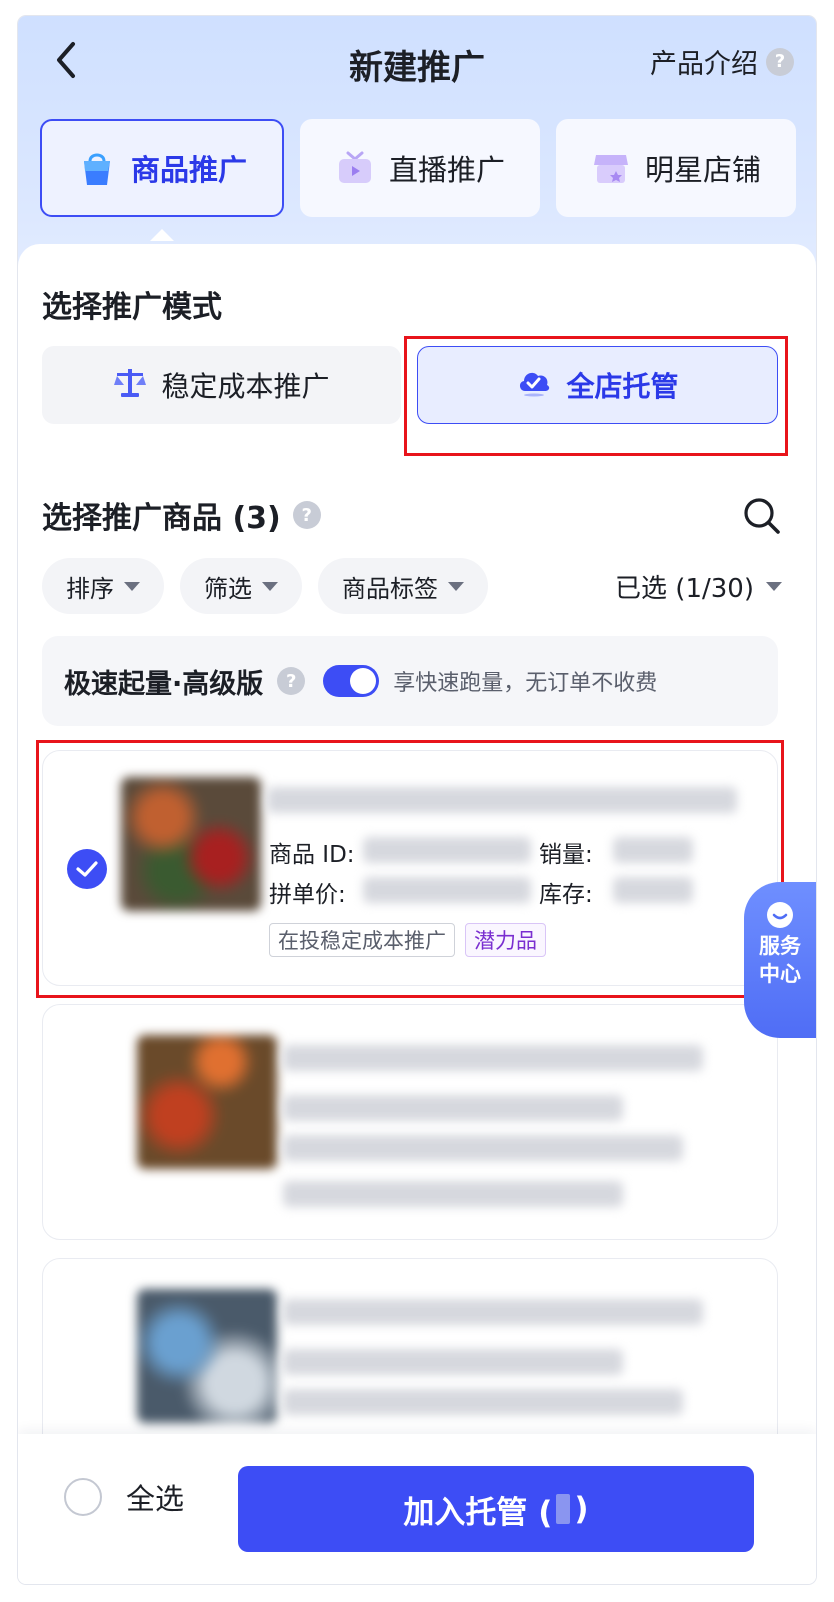 The height and width of the screenshot is (1602, 834). Describe the element at coordinates (155, 1499) in the screenshot. I see `select-all-label: 全选` at that location.